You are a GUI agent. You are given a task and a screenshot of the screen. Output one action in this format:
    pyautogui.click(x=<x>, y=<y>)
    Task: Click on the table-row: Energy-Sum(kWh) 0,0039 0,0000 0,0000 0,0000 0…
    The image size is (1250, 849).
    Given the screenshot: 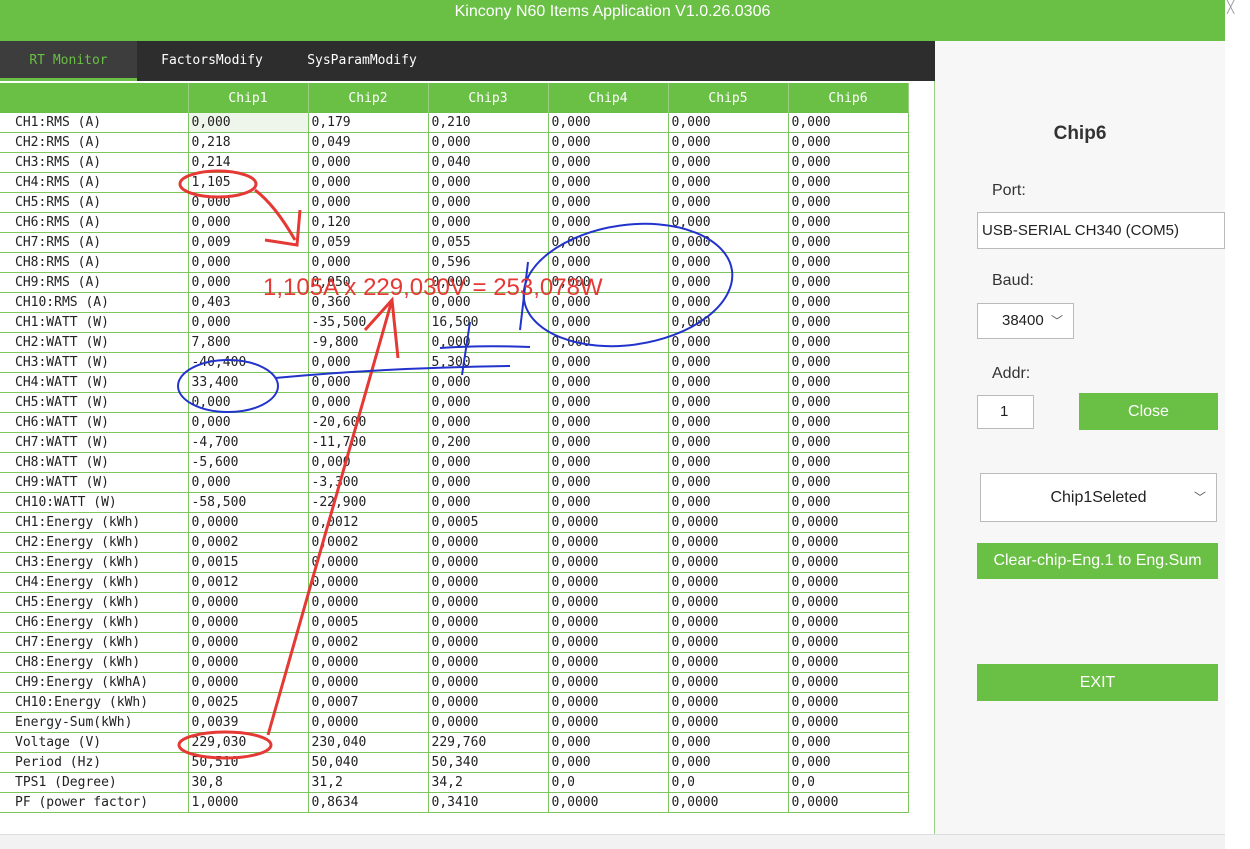 What is the action you would take?
    pyautogui.click(x=454, y=722)
    